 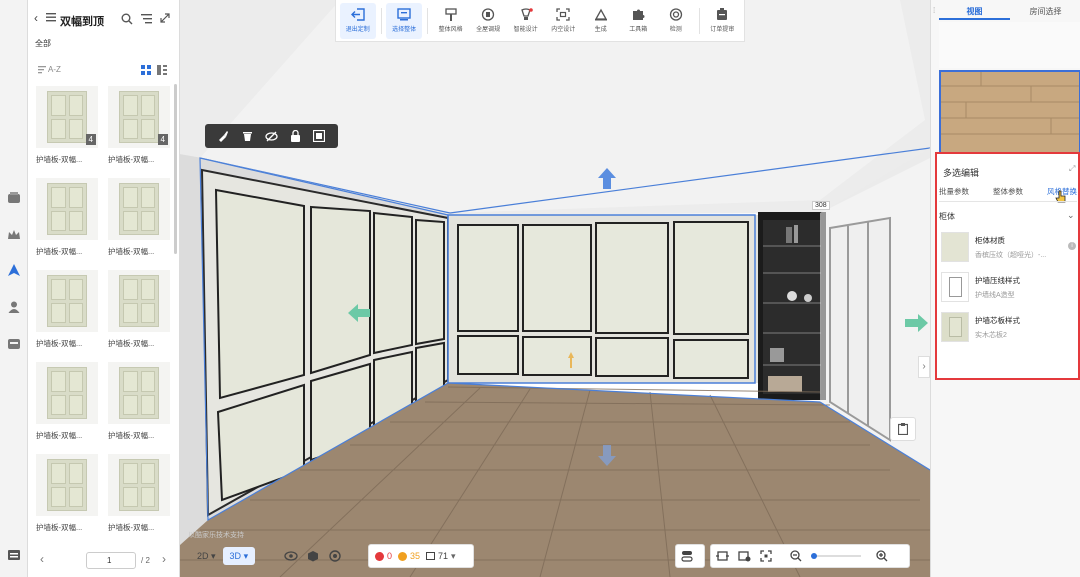 What do you see at coordinates (1072, 246) in the screenshot?
I see `info-icon: i` at bounding box center [1072, 246].